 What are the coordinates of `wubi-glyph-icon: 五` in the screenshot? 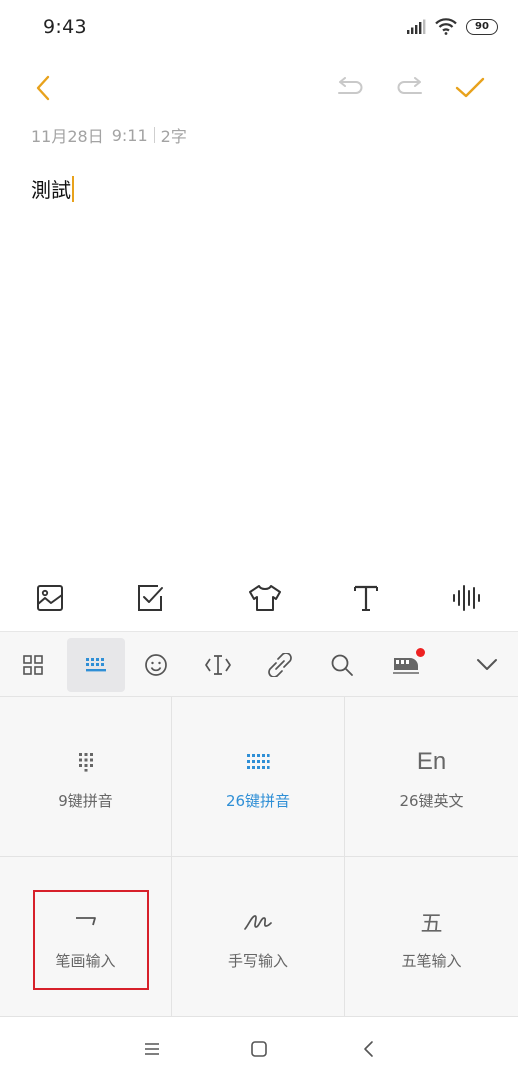 It's located at (431, 922).